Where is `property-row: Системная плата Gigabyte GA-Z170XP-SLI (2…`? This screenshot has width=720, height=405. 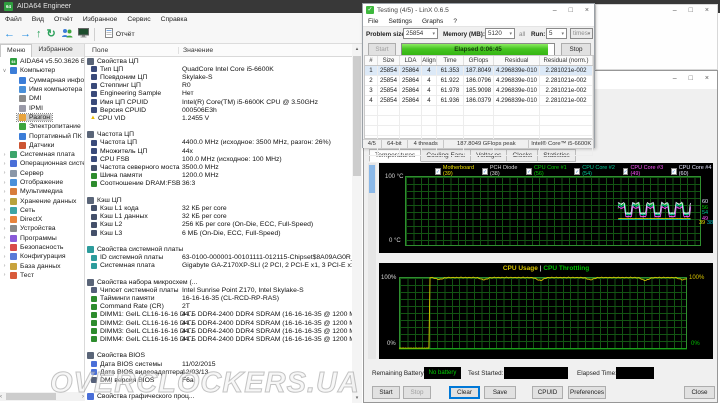
property-row: Системная плата Gigabyte GA-Z170XP-SLI (2… is located at coordinates (218, 266).